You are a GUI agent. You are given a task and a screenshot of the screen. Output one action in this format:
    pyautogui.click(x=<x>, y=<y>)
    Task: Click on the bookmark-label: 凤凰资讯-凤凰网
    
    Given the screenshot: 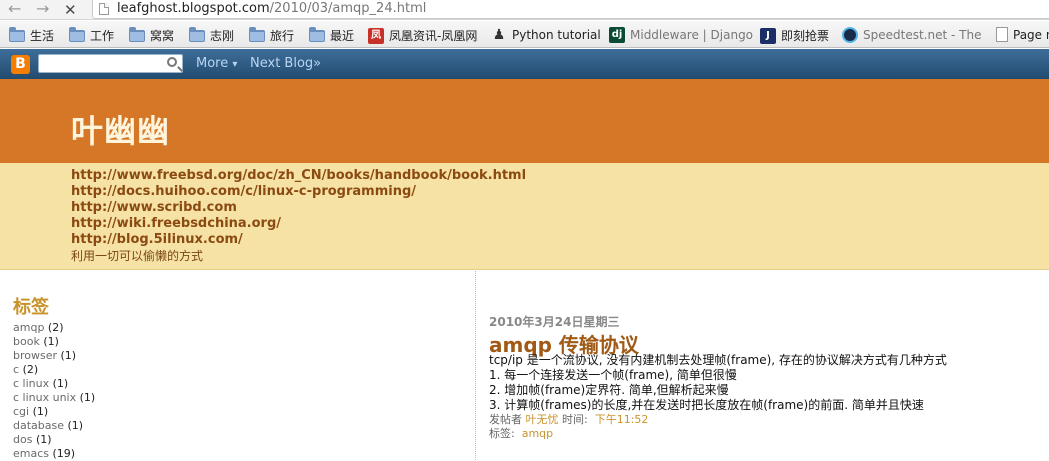 What is the action you would take?
    pyautogui.click(x=433, y=36)
    